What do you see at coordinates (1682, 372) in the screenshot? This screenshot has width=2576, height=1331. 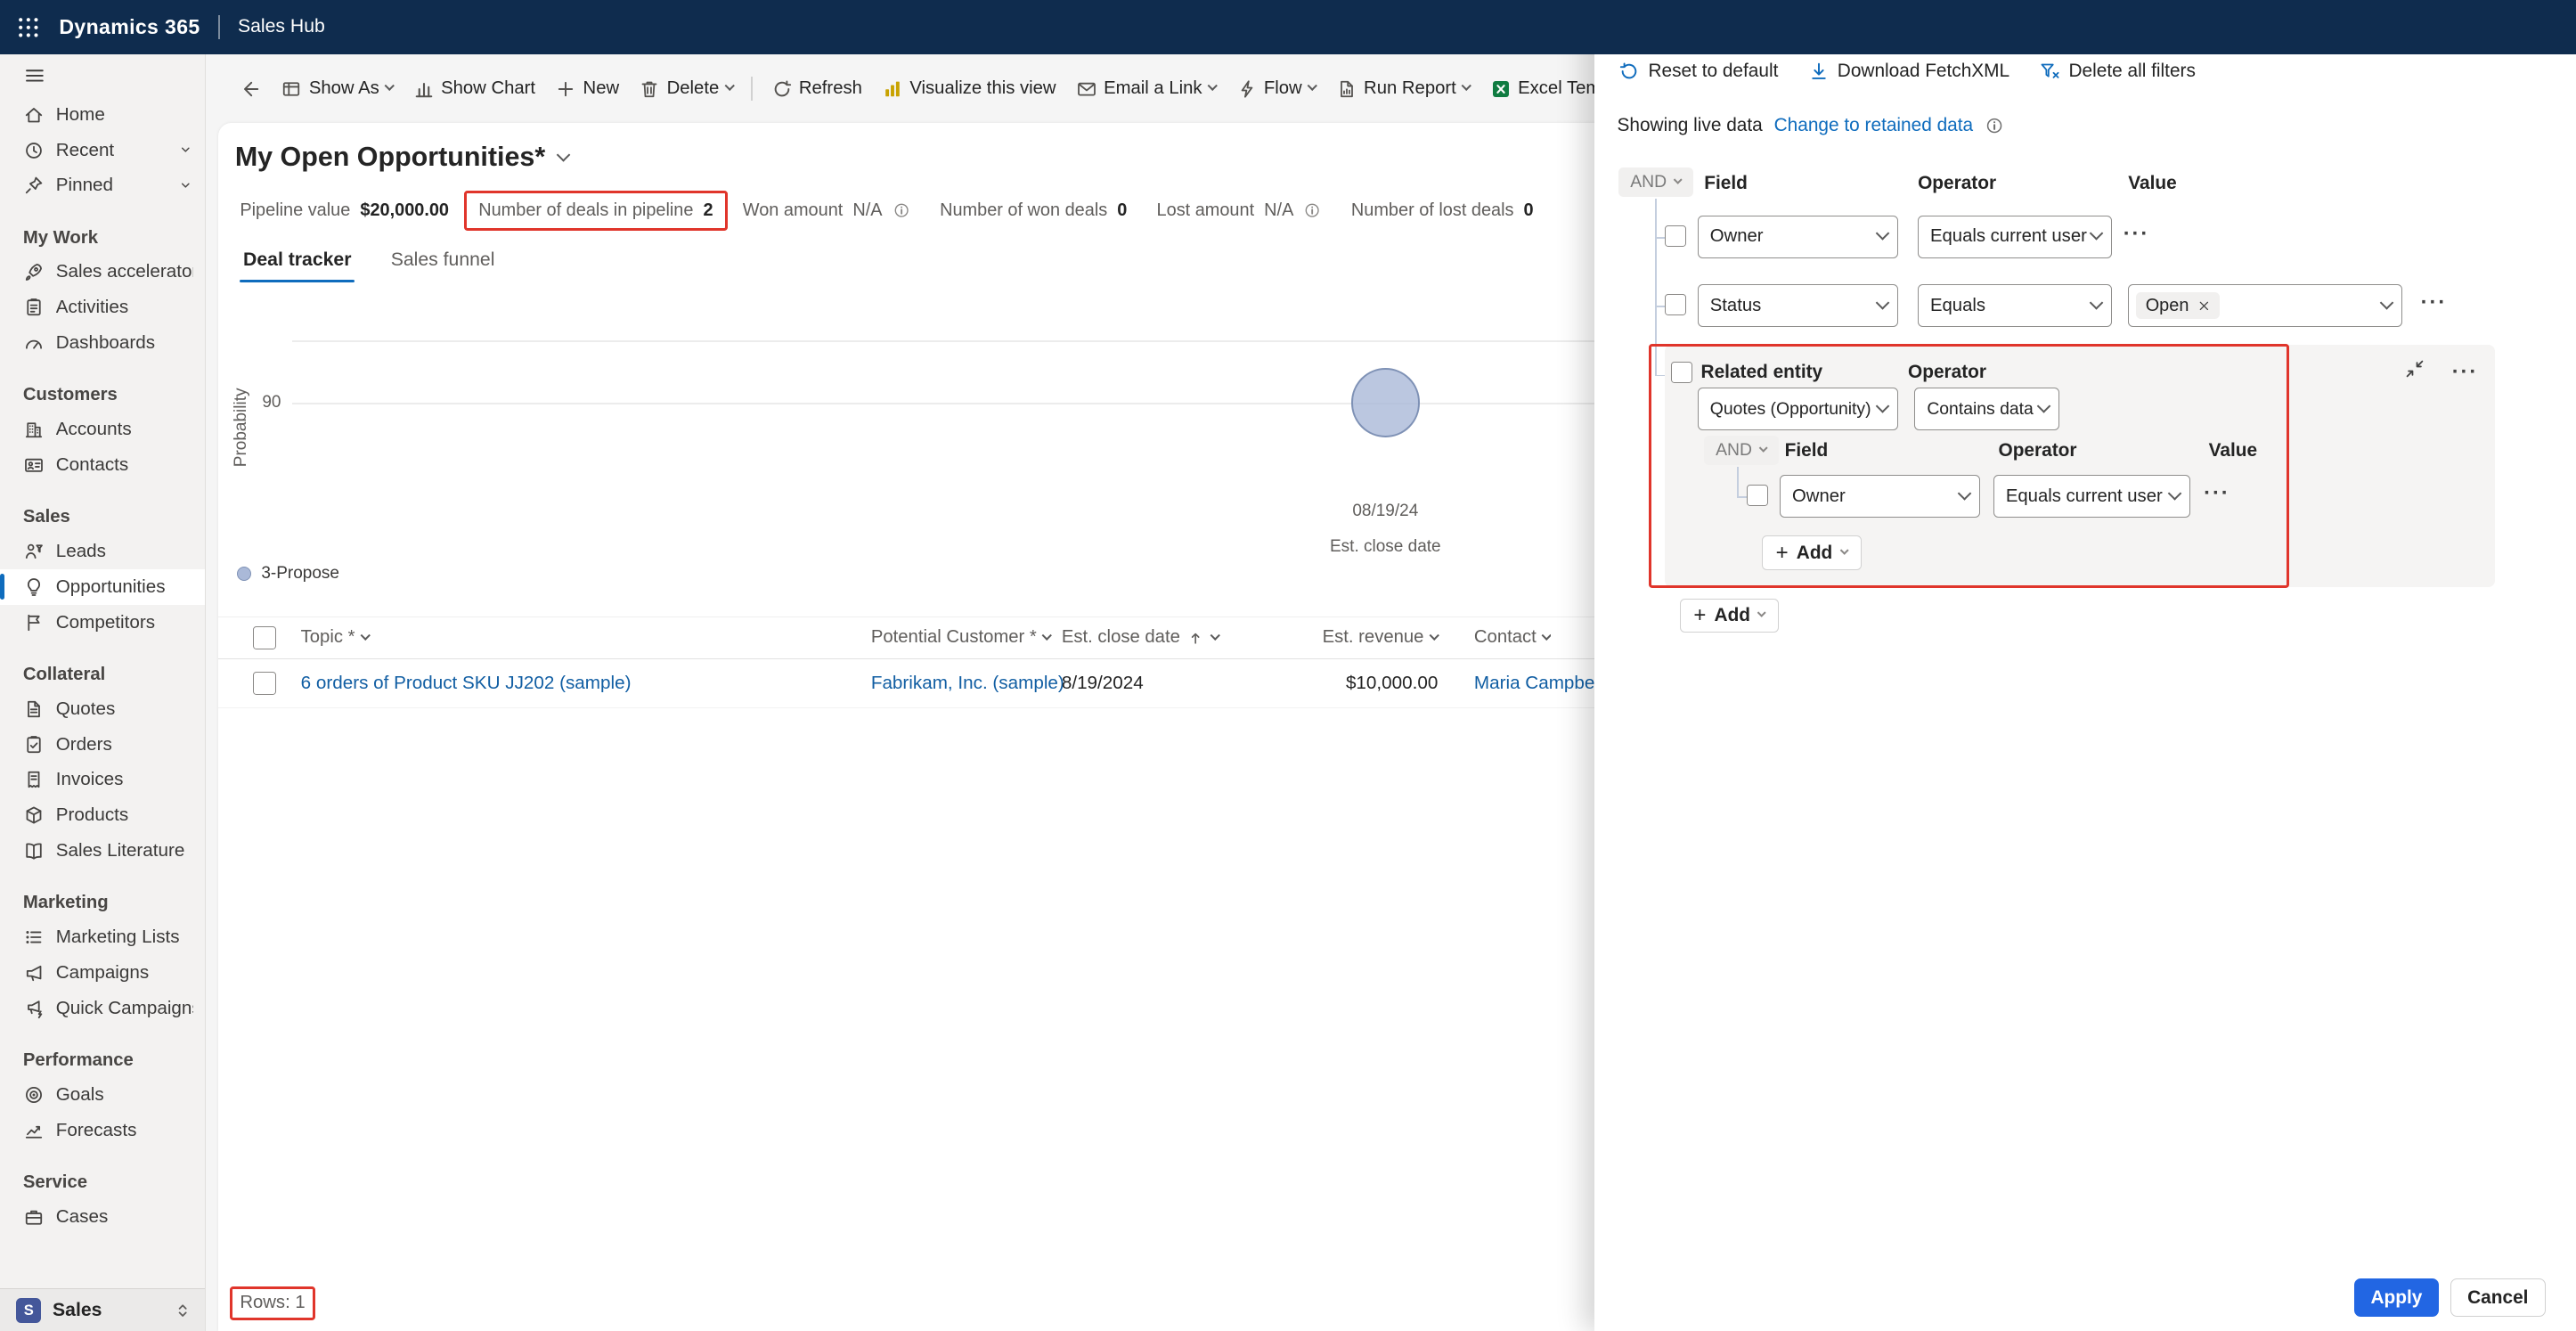 I see `group-checkbox` at bounding box center [1682, 372].